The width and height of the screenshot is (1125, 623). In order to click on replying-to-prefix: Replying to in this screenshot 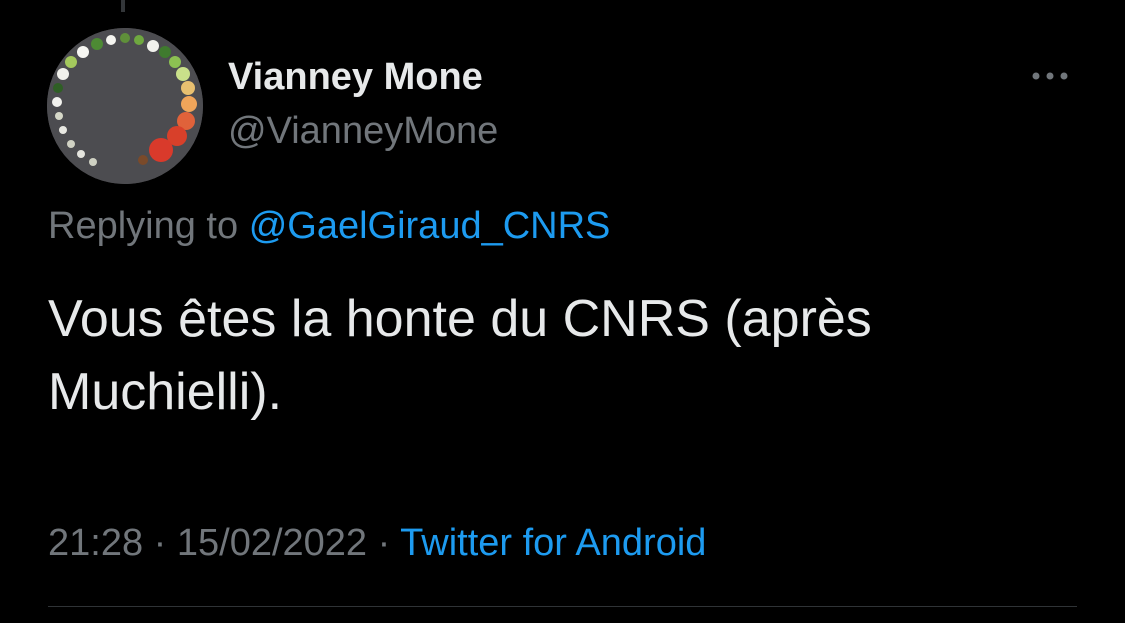, I will do `click(143, 226)`.